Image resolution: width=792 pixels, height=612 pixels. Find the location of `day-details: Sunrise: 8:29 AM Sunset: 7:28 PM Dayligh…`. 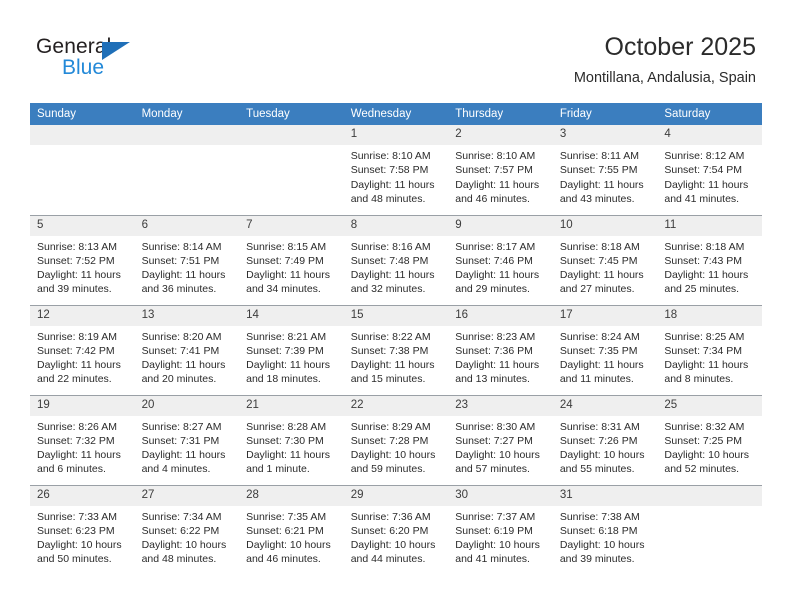

day-details: Sunrise: 8:29 AM Sunset: 7:28 PM Dayligh… is located at coordinates (396, 446).